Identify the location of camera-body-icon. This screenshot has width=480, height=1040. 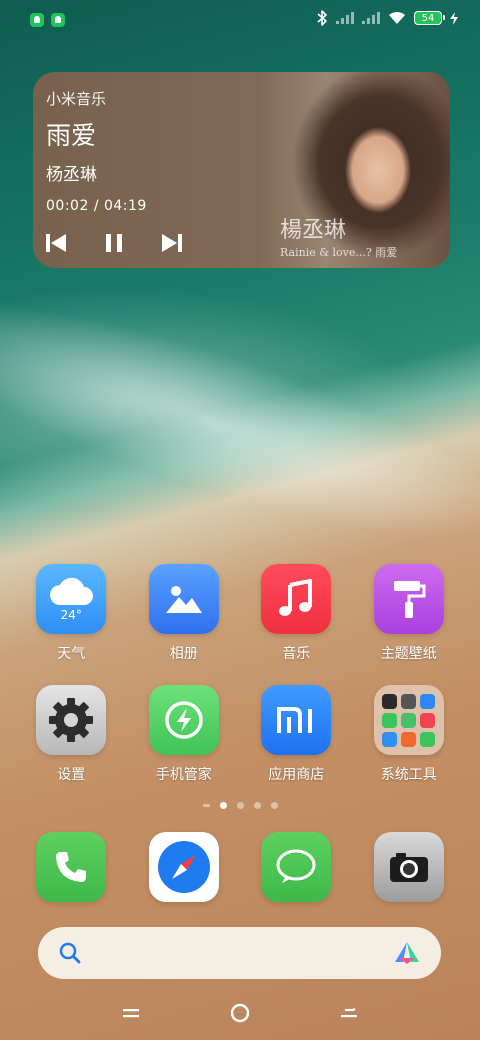
(408, 867).